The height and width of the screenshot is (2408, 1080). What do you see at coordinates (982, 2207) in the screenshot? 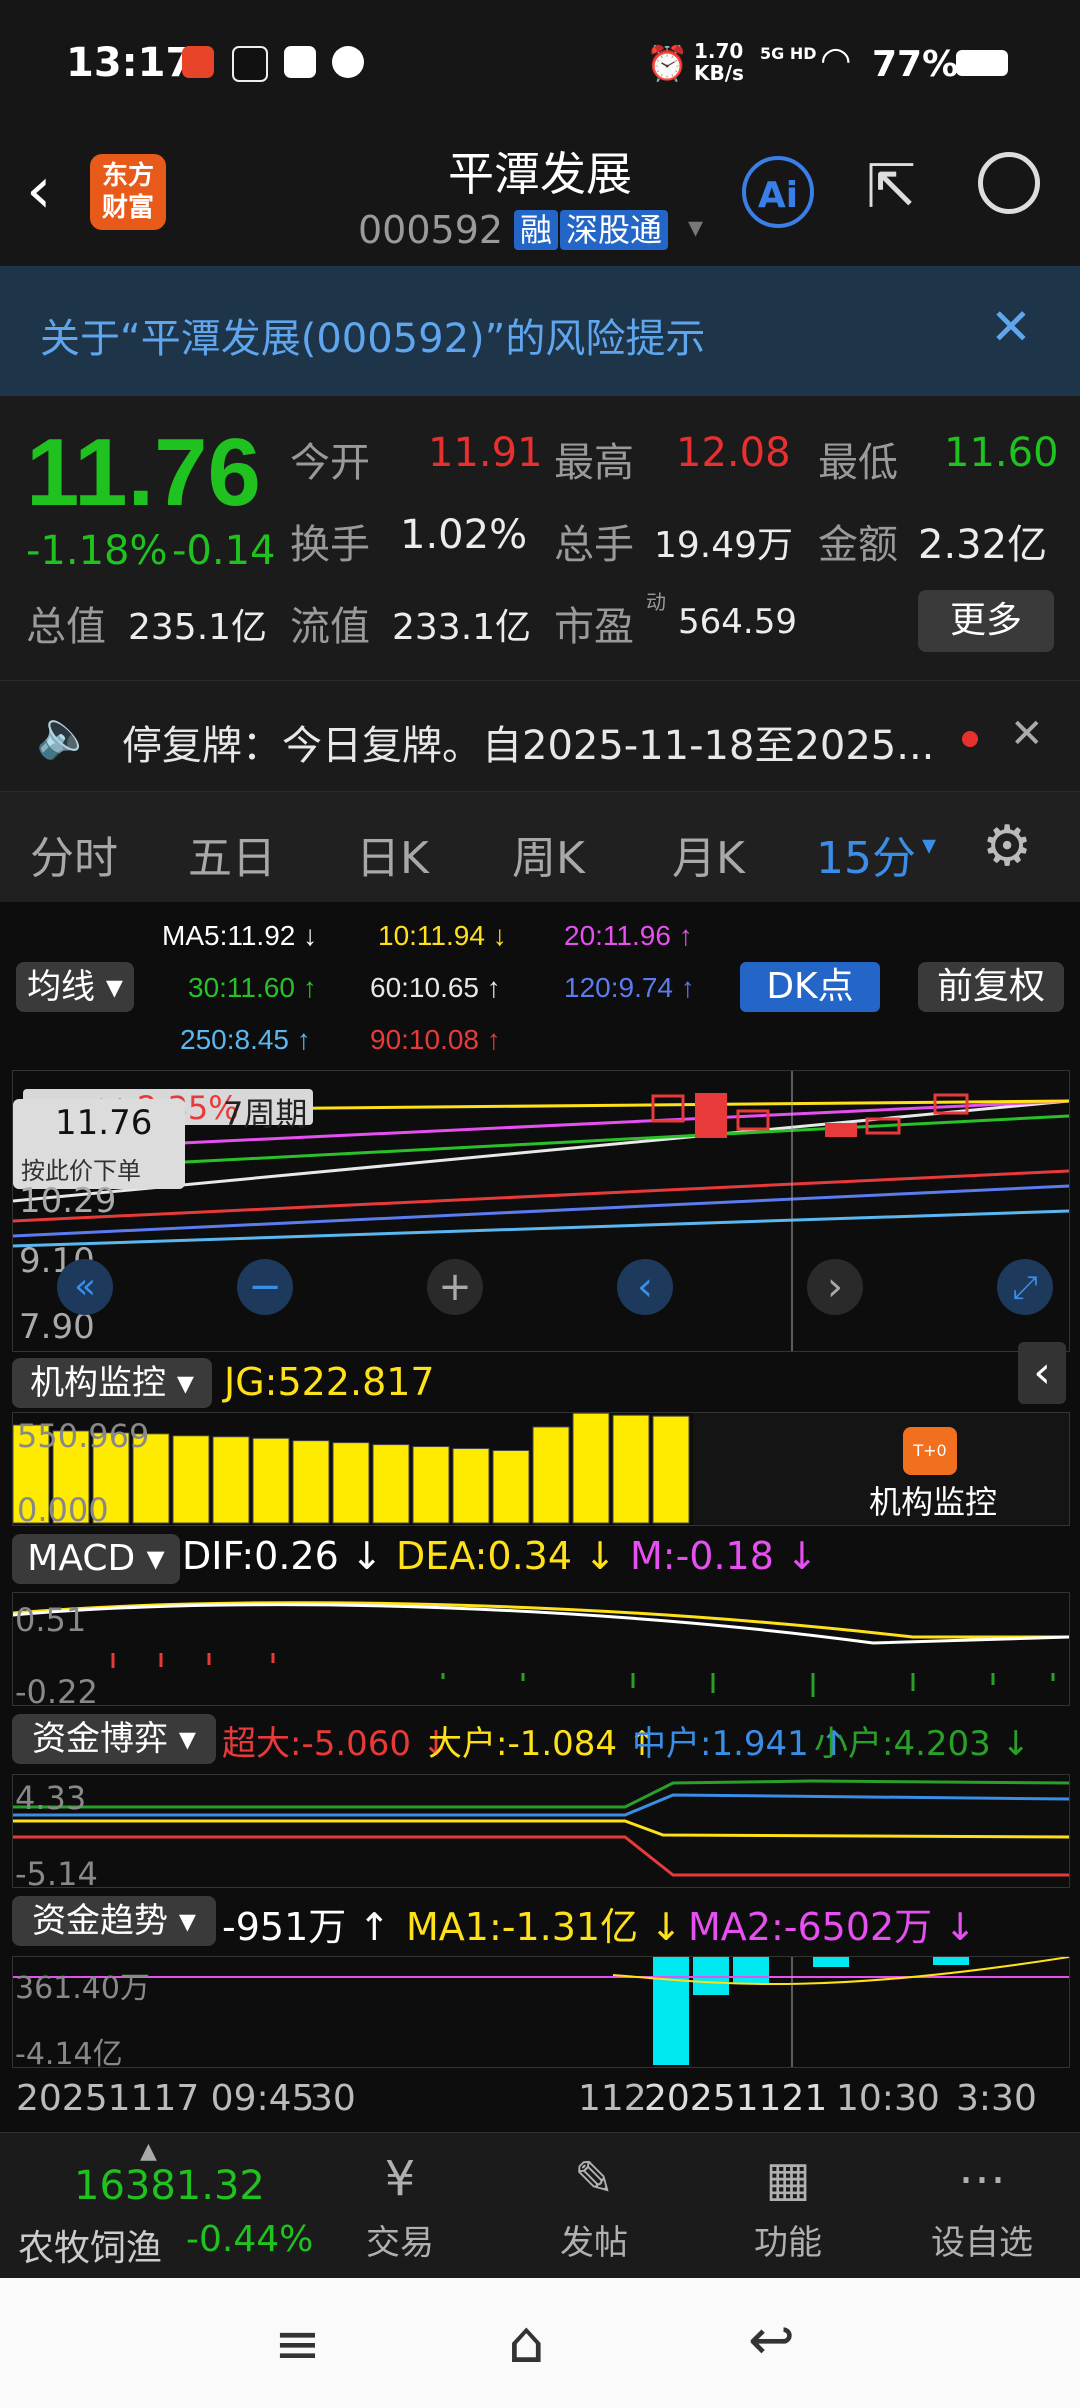
I see `nav-add-watchlist: ⋯ 设自选` at bounding box center [982, 2207].